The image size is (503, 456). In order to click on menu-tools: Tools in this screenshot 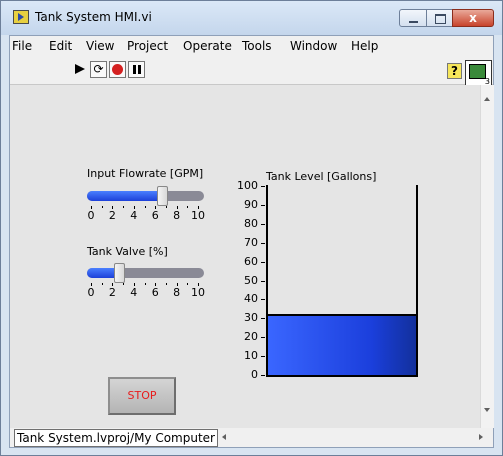, I will do `click(257, 46)`.